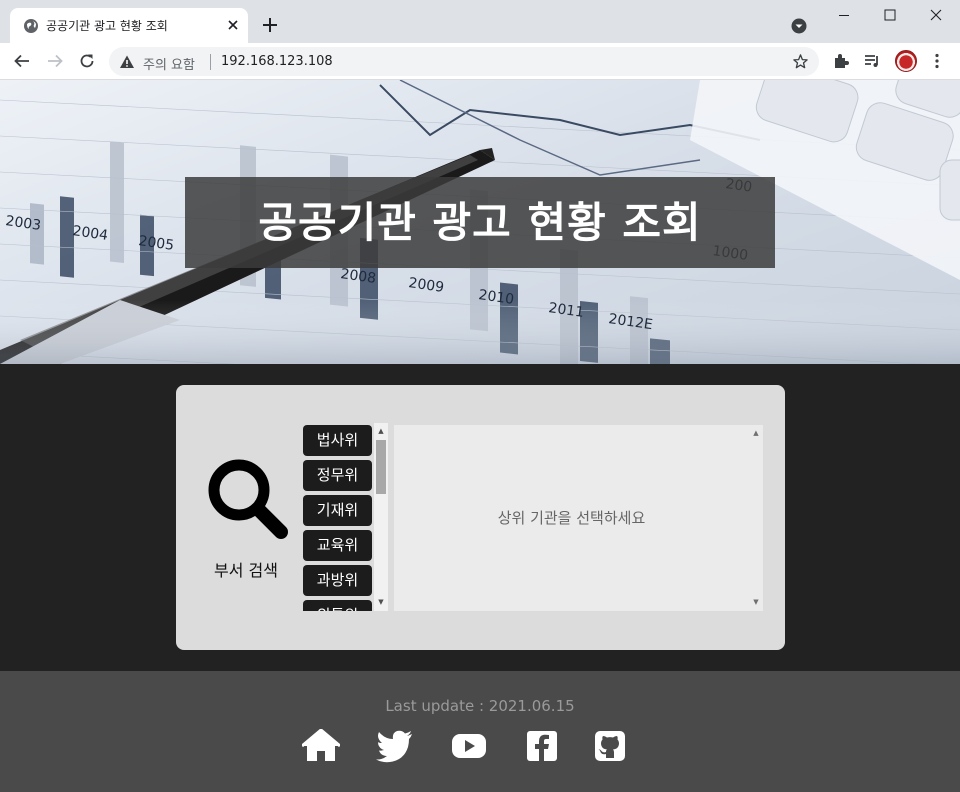  I want to click on browser-titlebar: 공공기관 광고 현황 조회, so click(480, 21).